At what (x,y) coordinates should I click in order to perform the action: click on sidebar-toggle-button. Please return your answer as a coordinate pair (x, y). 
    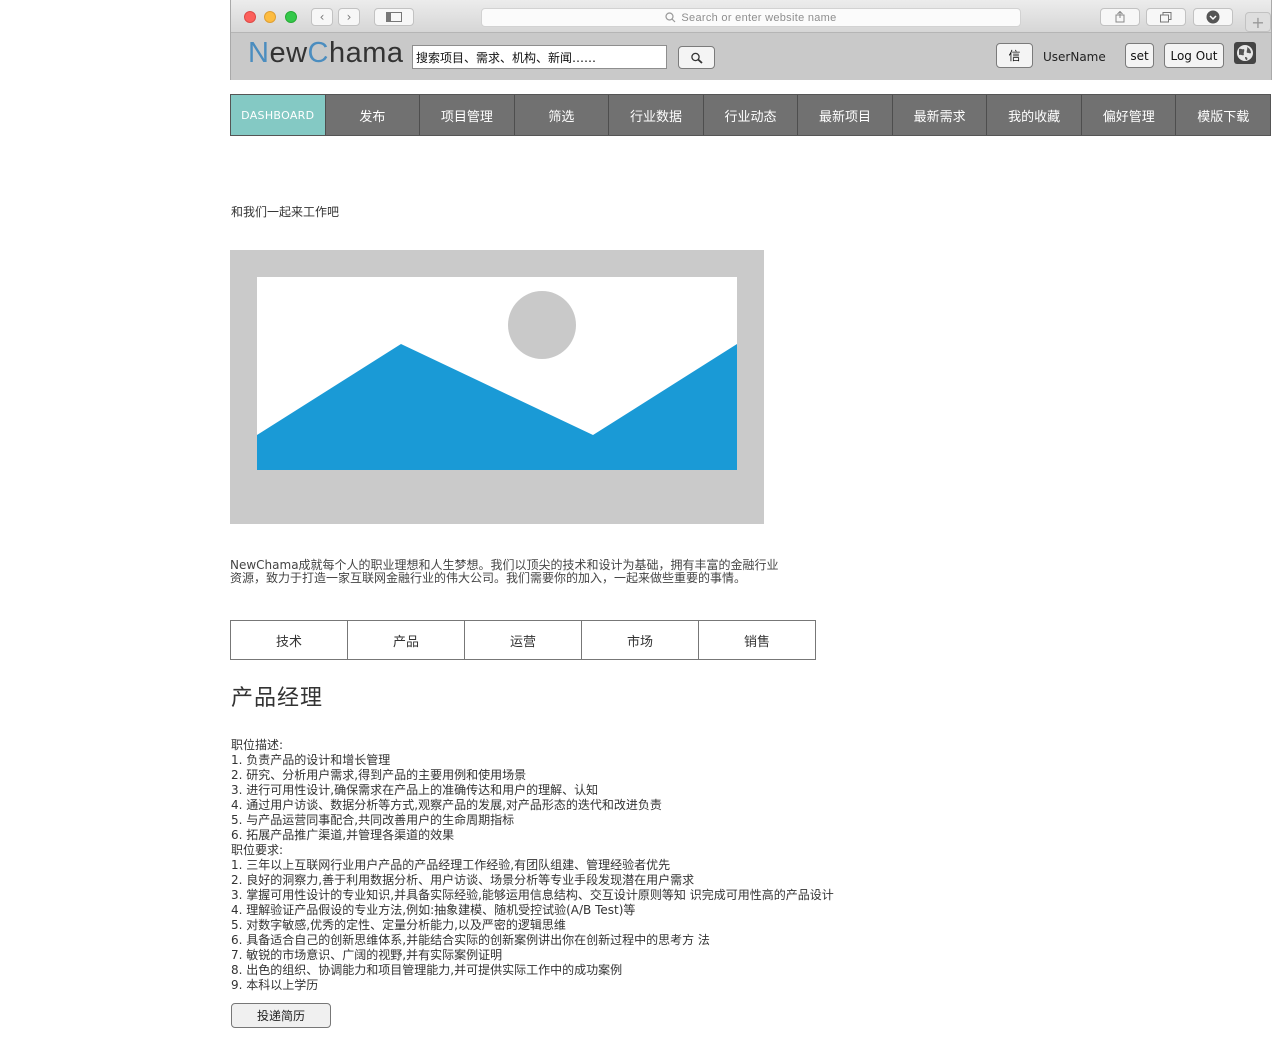
    Looking at the image, I should click on (394, 17).